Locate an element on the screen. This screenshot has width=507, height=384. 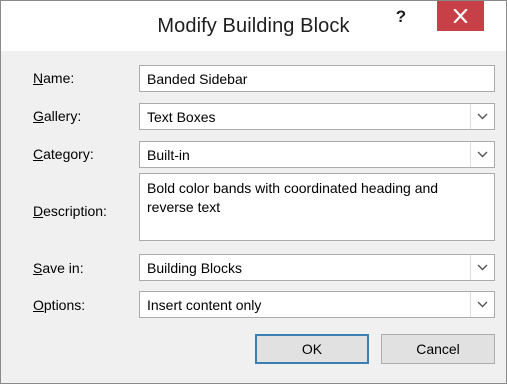
gallery-dropdown-arrow is located at coordinates (482, 116).